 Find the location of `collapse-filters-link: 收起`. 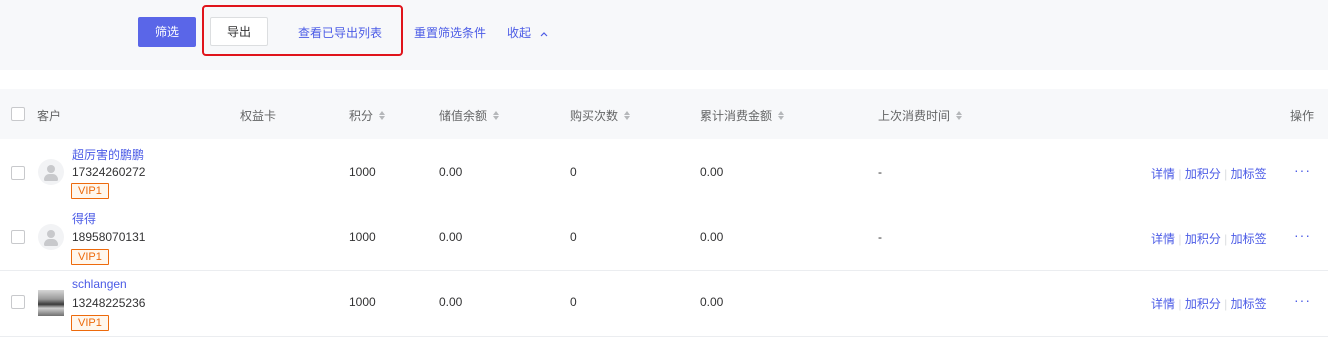

collapse-filters-link: 收起 is located at coordinates (527, 32).